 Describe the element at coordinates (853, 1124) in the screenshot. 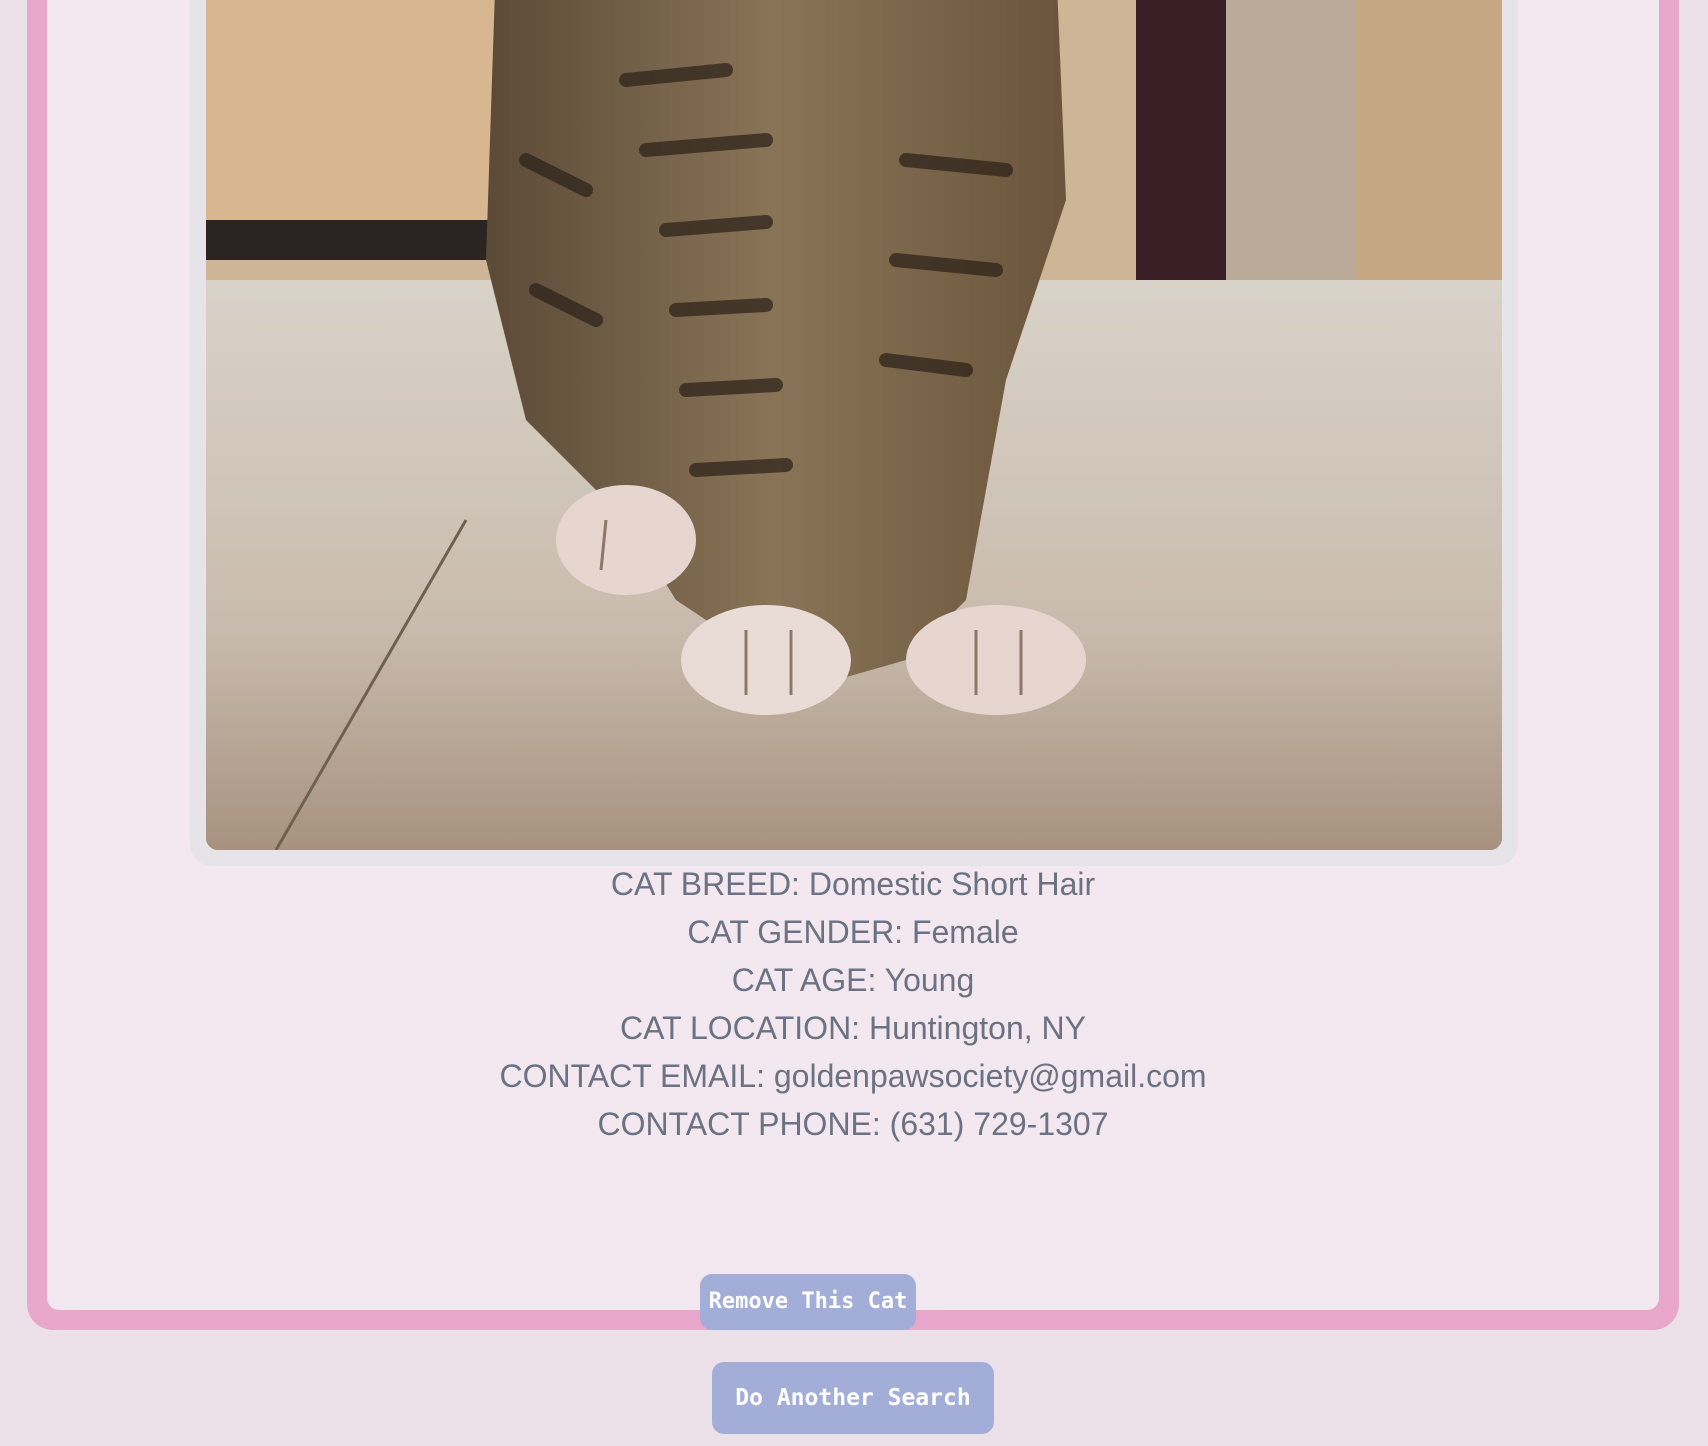

I see `contact-phone: CONTACT PHONE: (631) 729-1307` at that location.